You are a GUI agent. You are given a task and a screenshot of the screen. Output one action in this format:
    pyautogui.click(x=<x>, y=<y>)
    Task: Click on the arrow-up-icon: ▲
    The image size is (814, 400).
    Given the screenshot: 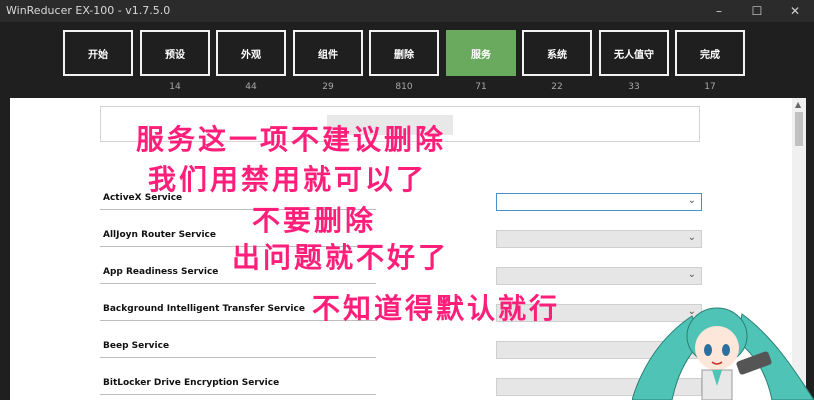 What is the action you would take?
    pyautogui.click(x=798, y=104)
    